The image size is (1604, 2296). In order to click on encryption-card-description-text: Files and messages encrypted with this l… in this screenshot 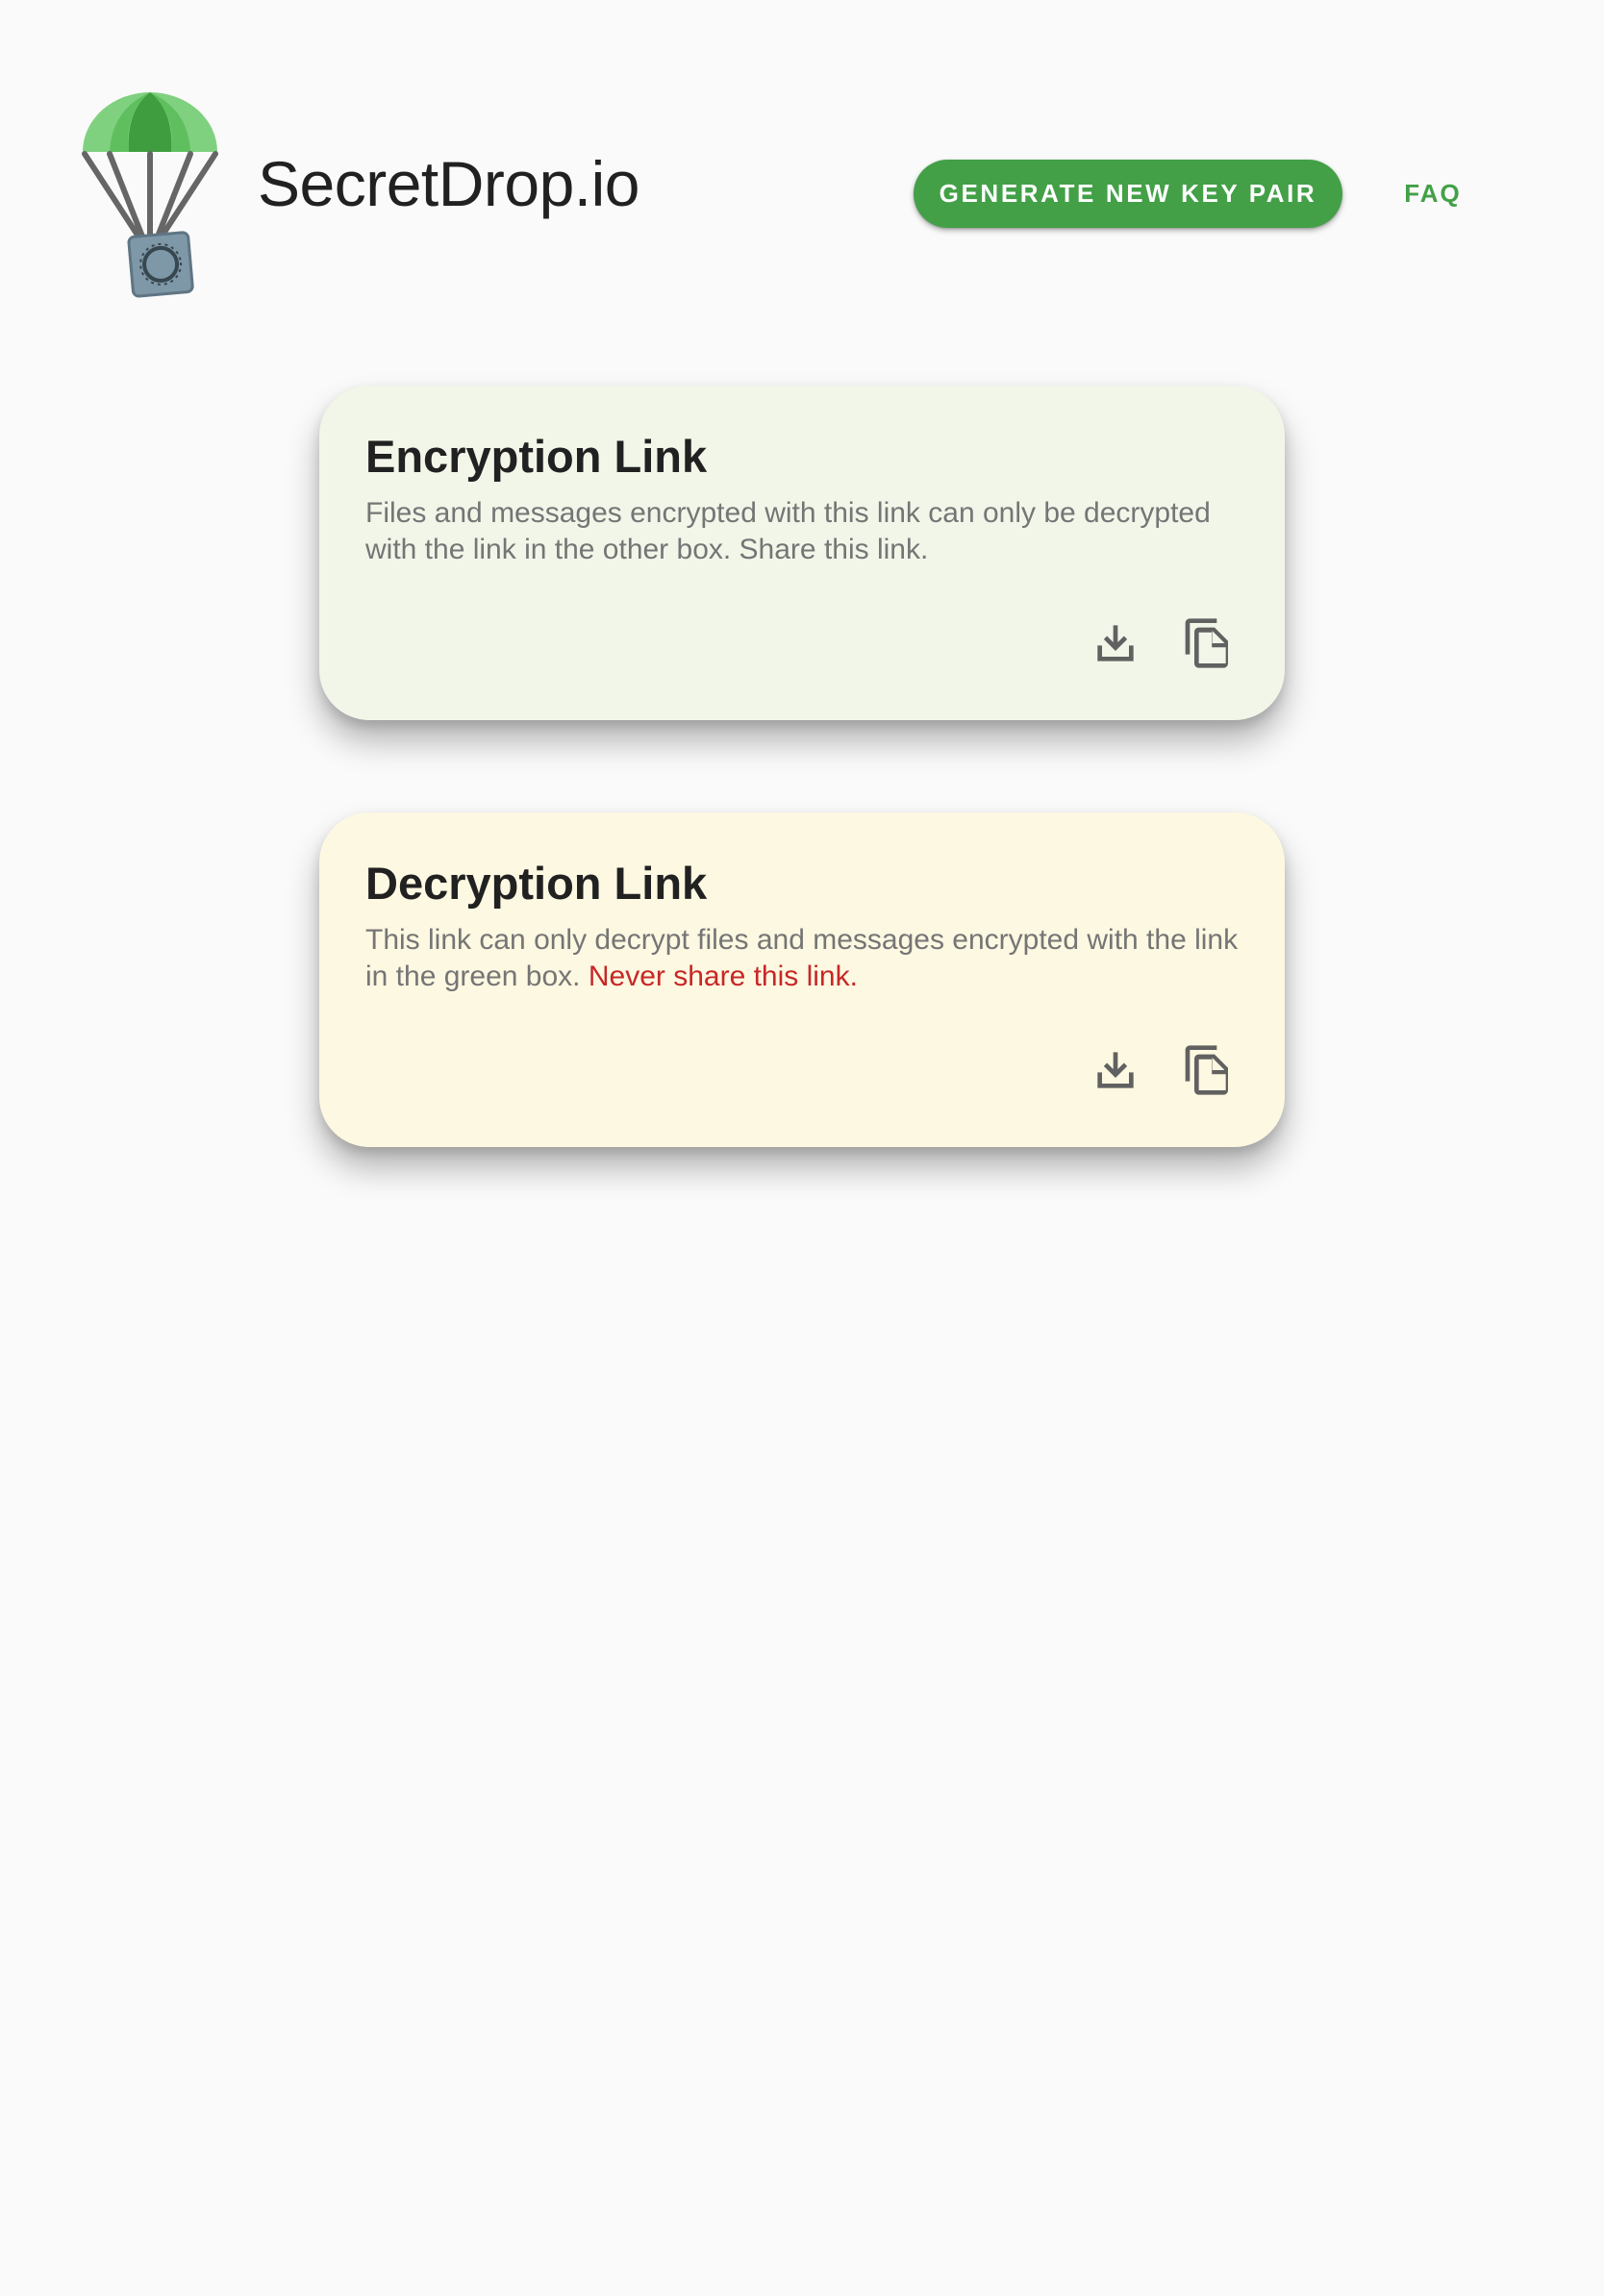, I will do `click(788, 531)`.